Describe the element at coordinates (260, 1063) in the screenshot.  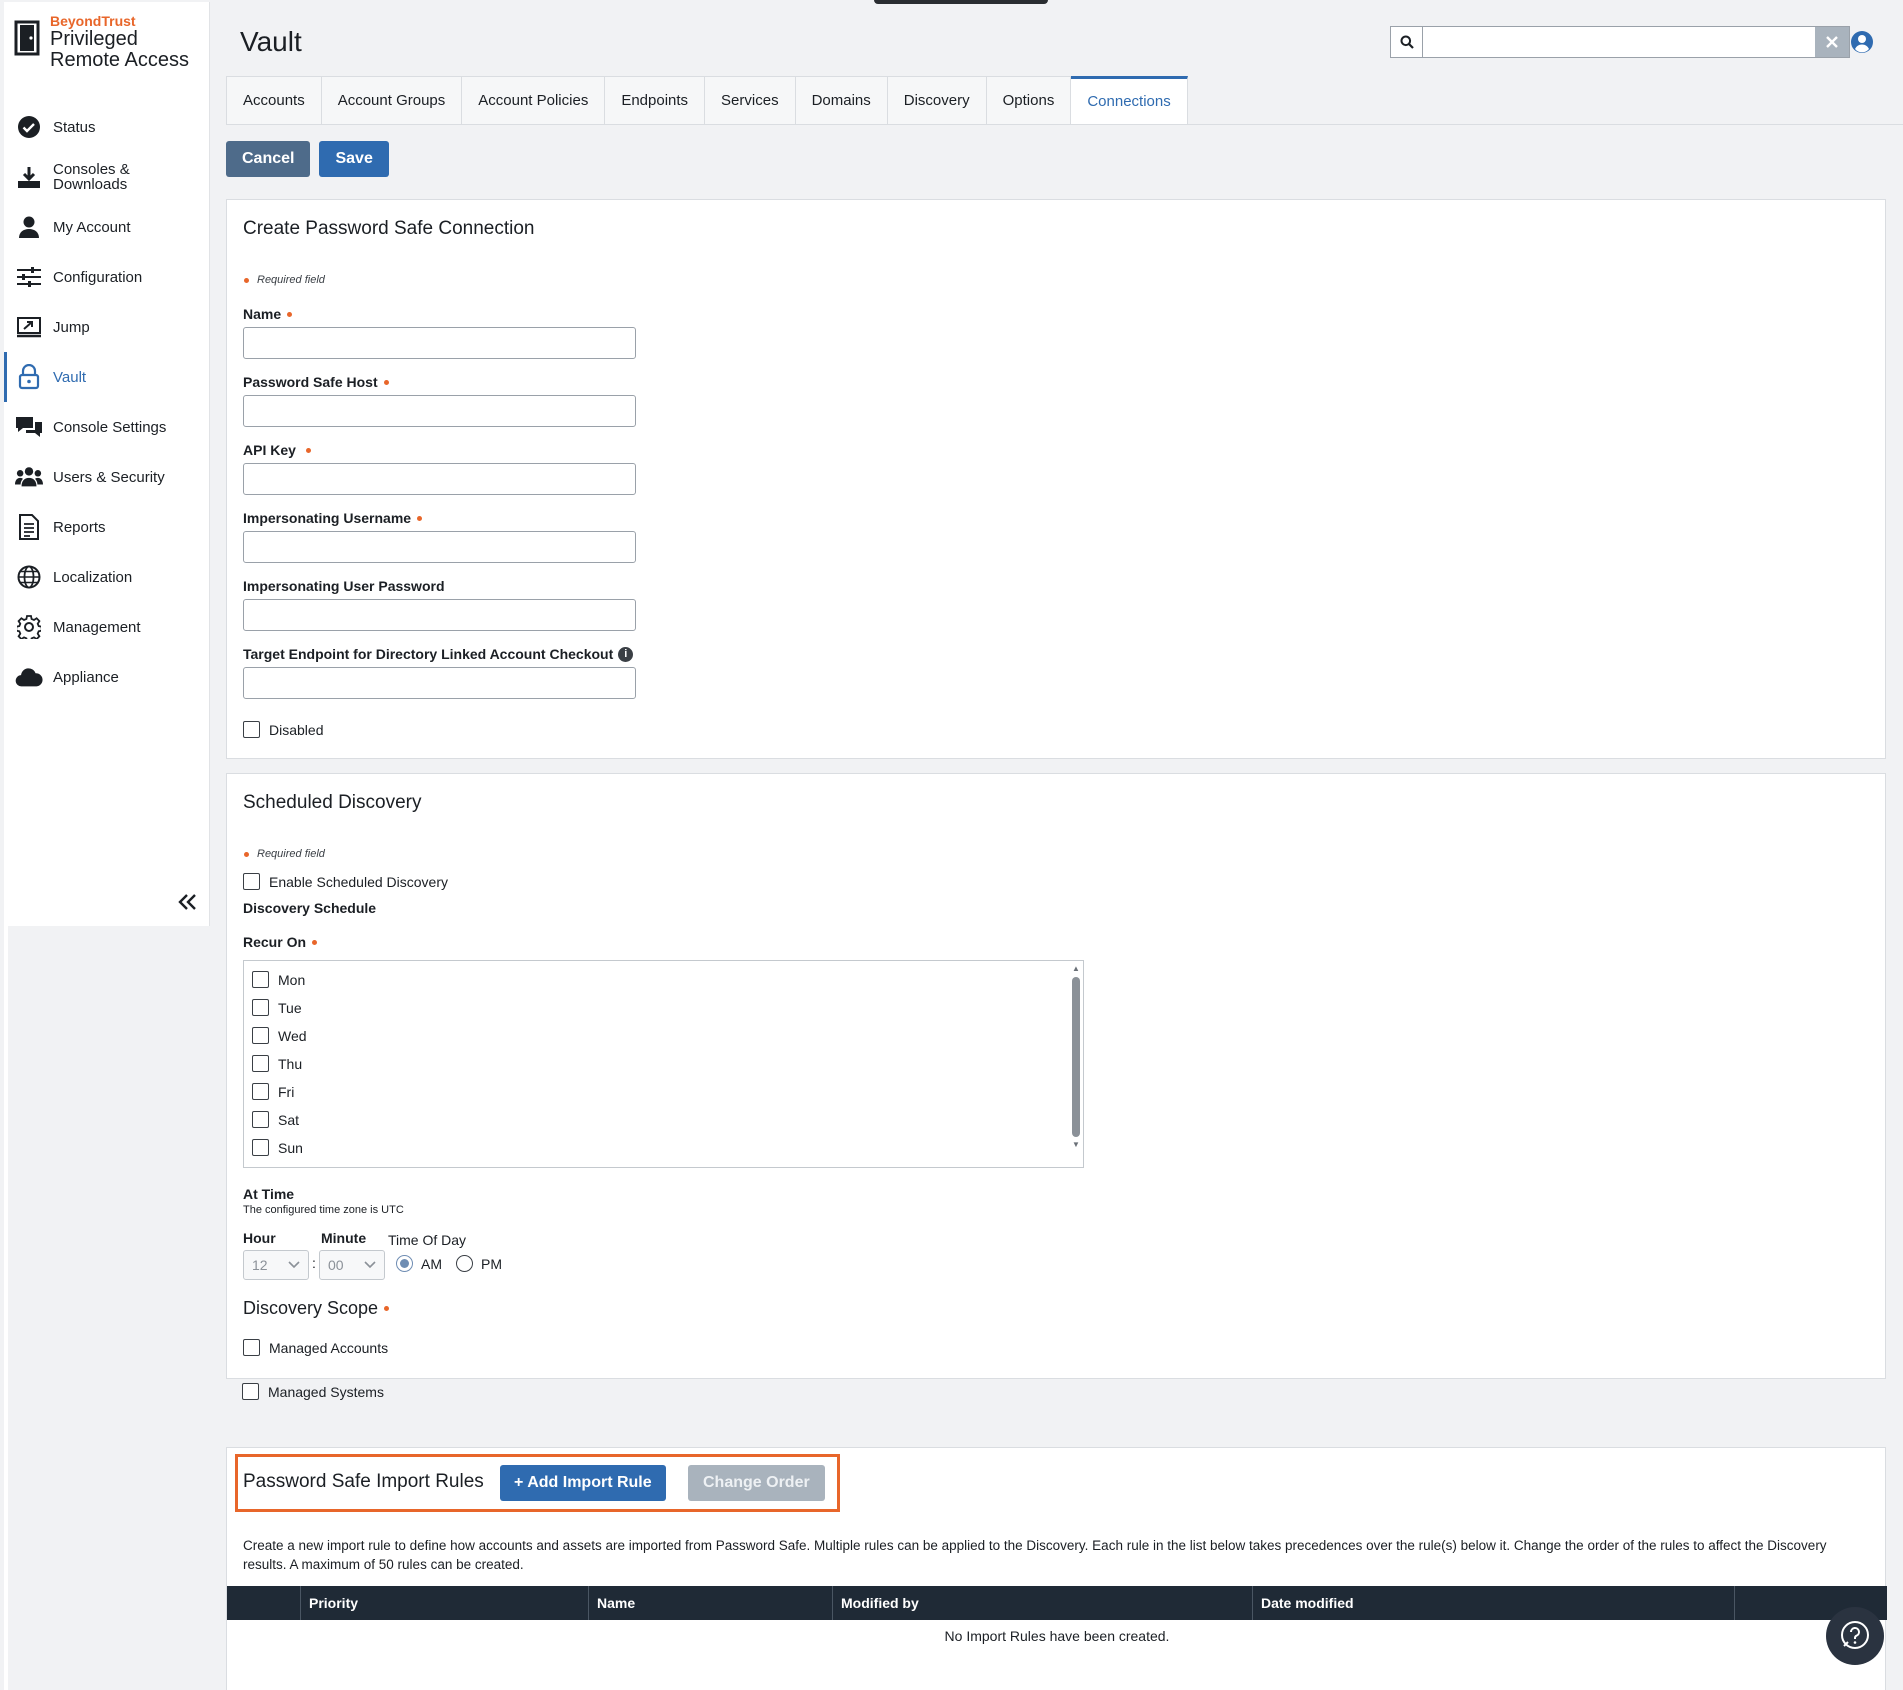
I see `day-checkbox-thu` at that location.